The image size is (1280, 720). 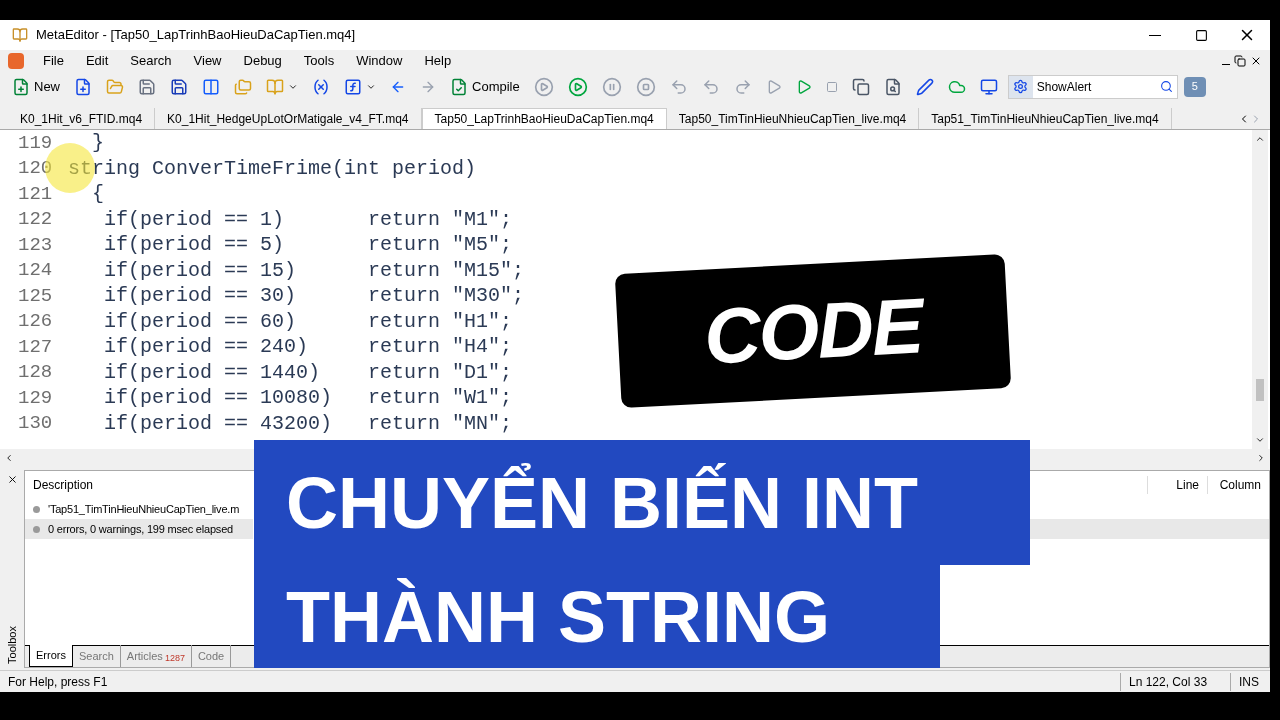 I want to click on search-value: ShowAlert, so click(x=1064, y=87).